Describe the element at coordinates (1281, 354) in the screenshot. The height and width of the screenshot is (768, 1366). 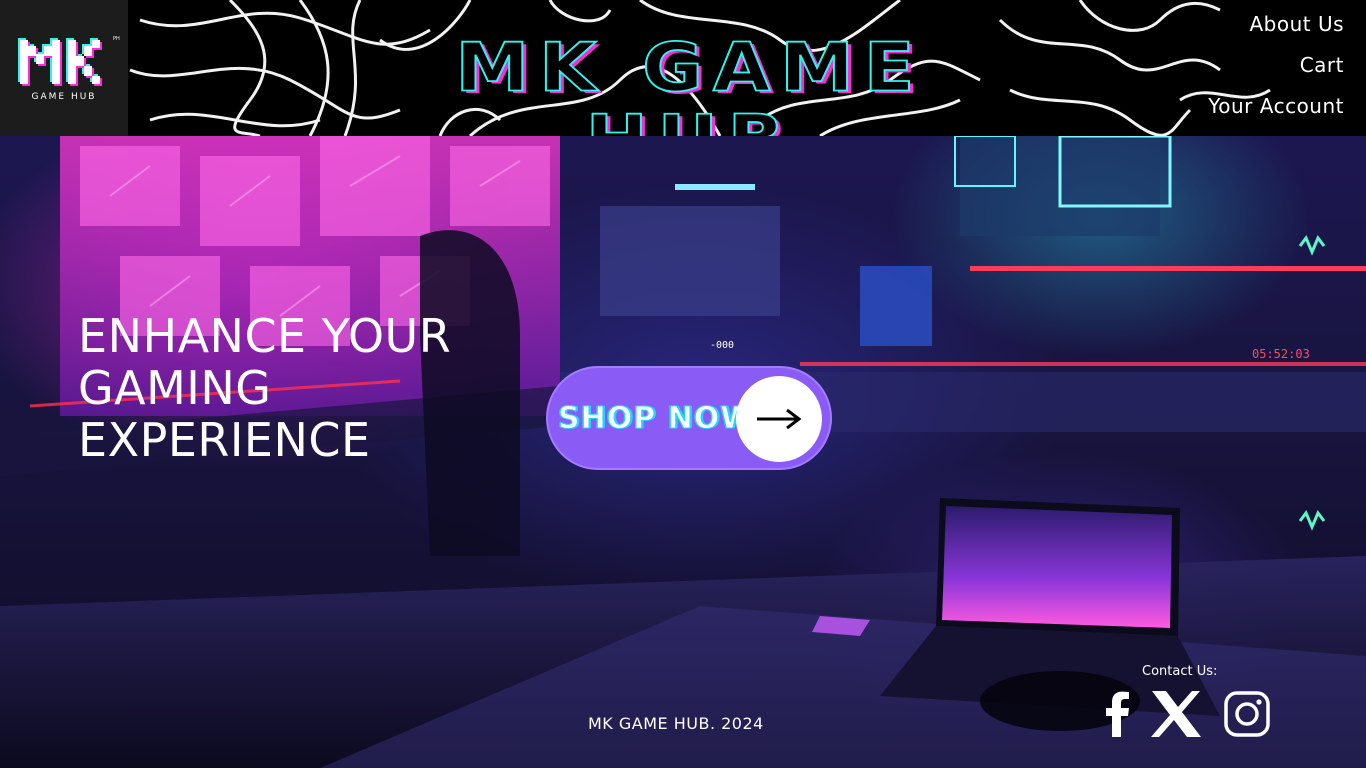
I see `desk-clock-display: 05:52:03` at that location.